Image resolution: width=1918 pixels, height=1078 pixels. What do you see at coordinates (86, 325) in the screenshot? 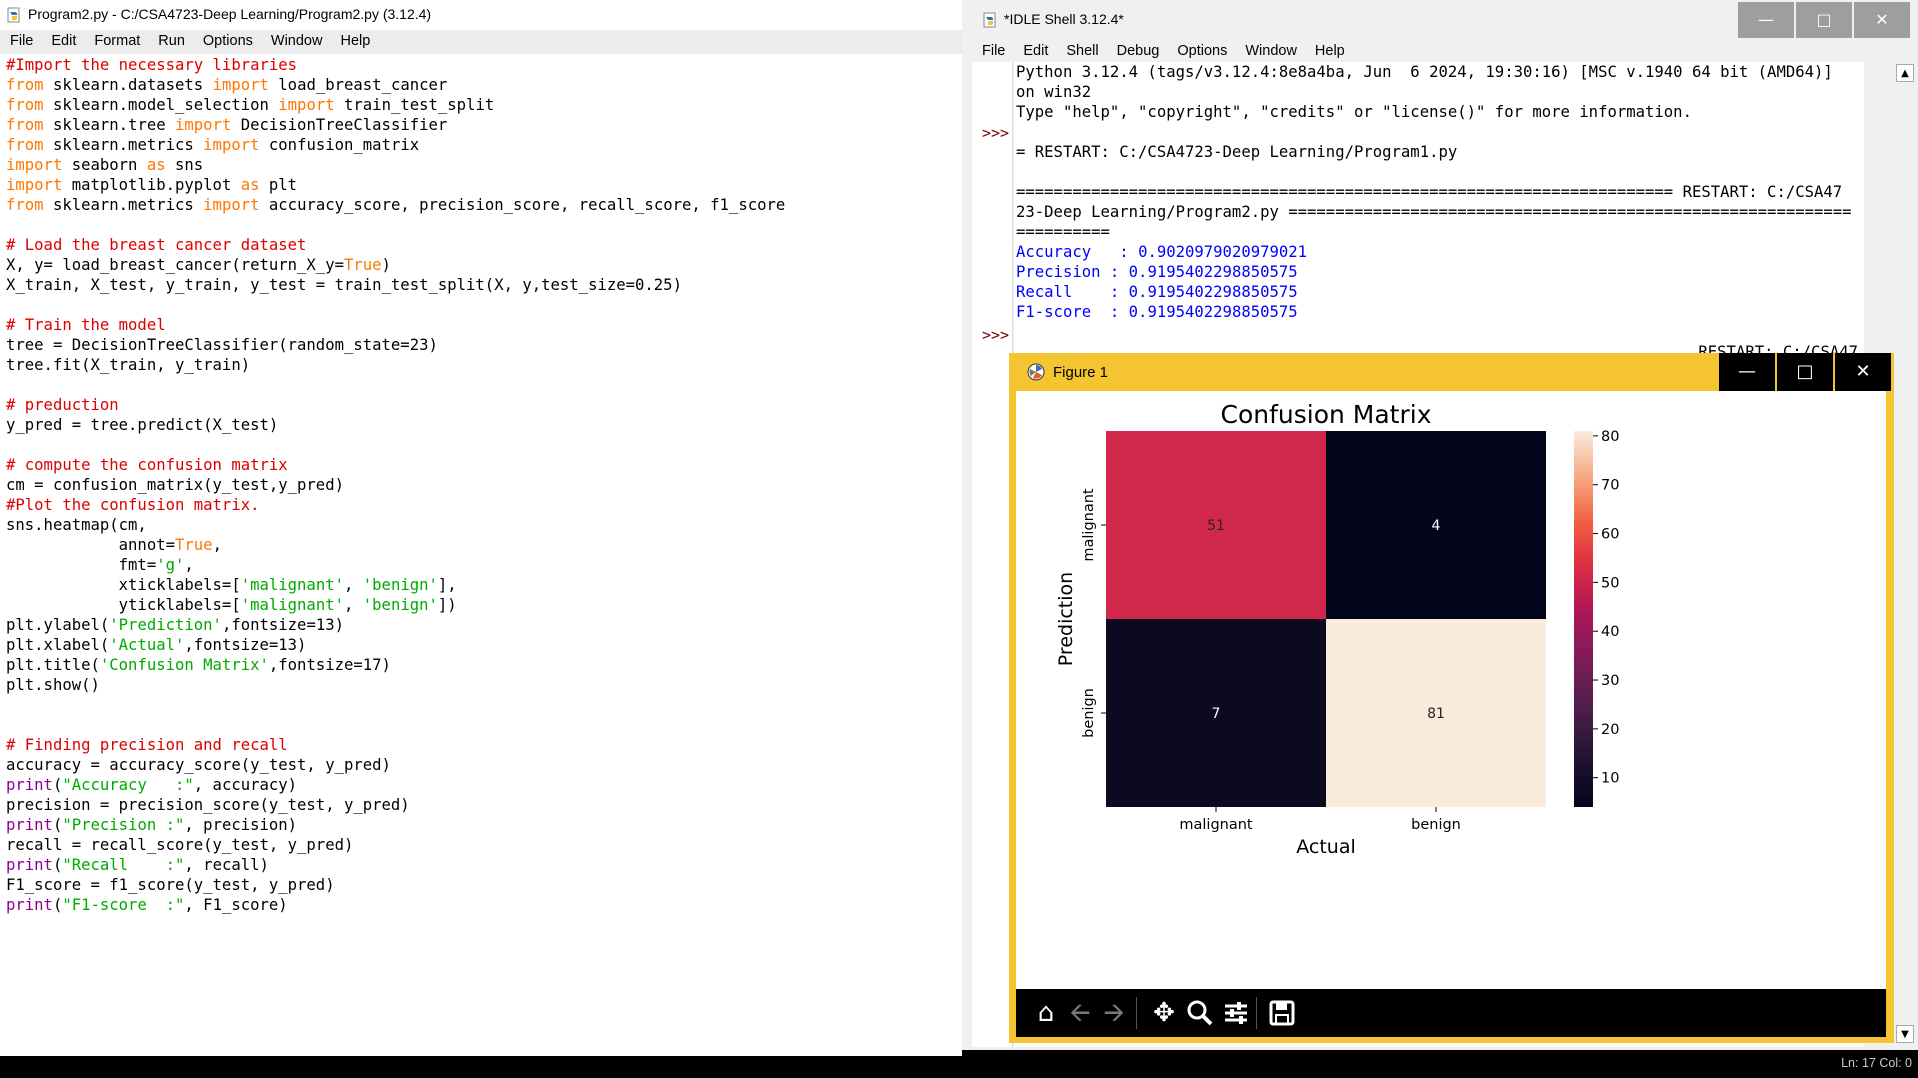
I see `code-line: # Train the model` at bounding box center [86, 325].